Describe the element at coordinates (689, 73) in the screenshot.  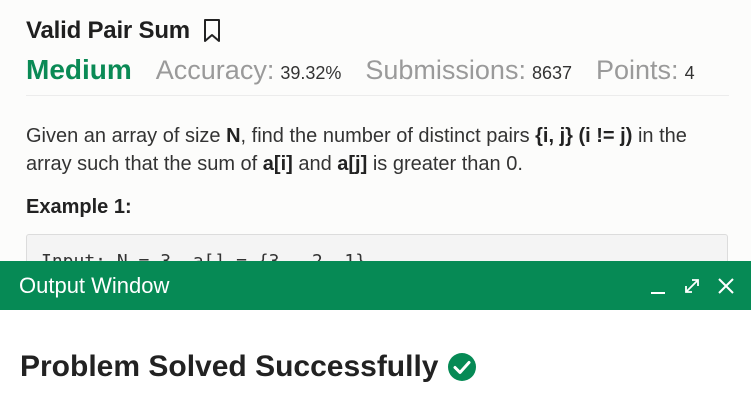
I see `points-value: 4` at that location.